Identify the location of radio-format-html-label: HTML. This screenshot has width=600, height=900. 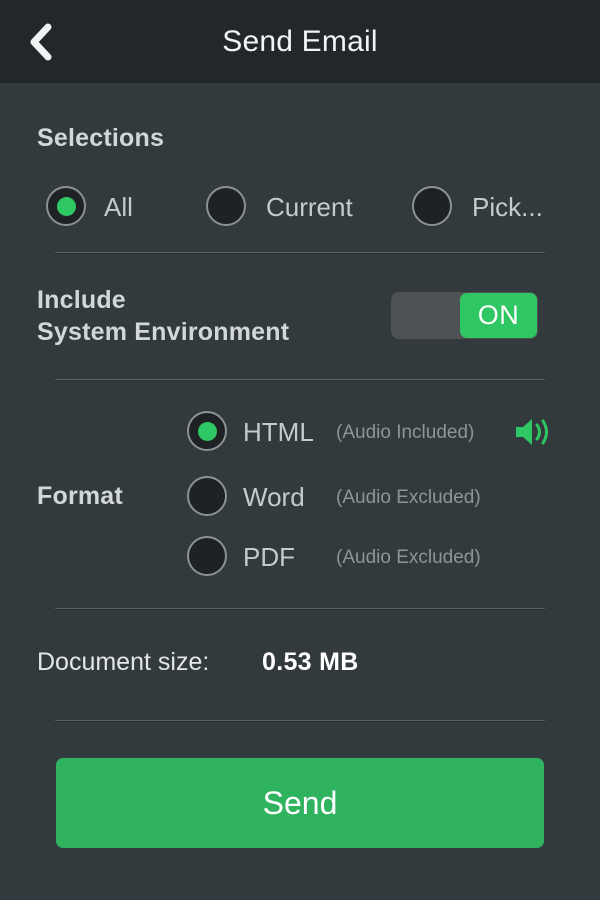
(278, 432).